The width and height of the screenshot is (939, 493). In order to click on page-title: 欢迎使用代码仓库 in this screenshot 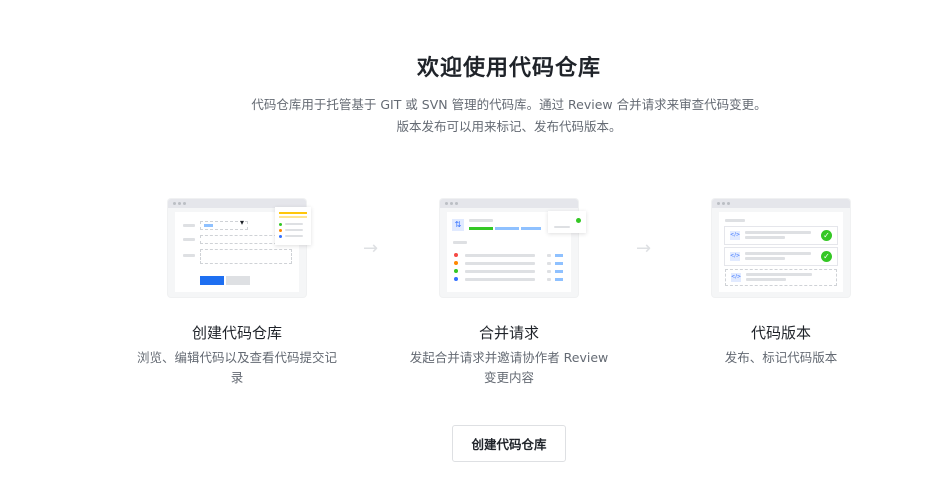, I will do `click(508, 68)`.